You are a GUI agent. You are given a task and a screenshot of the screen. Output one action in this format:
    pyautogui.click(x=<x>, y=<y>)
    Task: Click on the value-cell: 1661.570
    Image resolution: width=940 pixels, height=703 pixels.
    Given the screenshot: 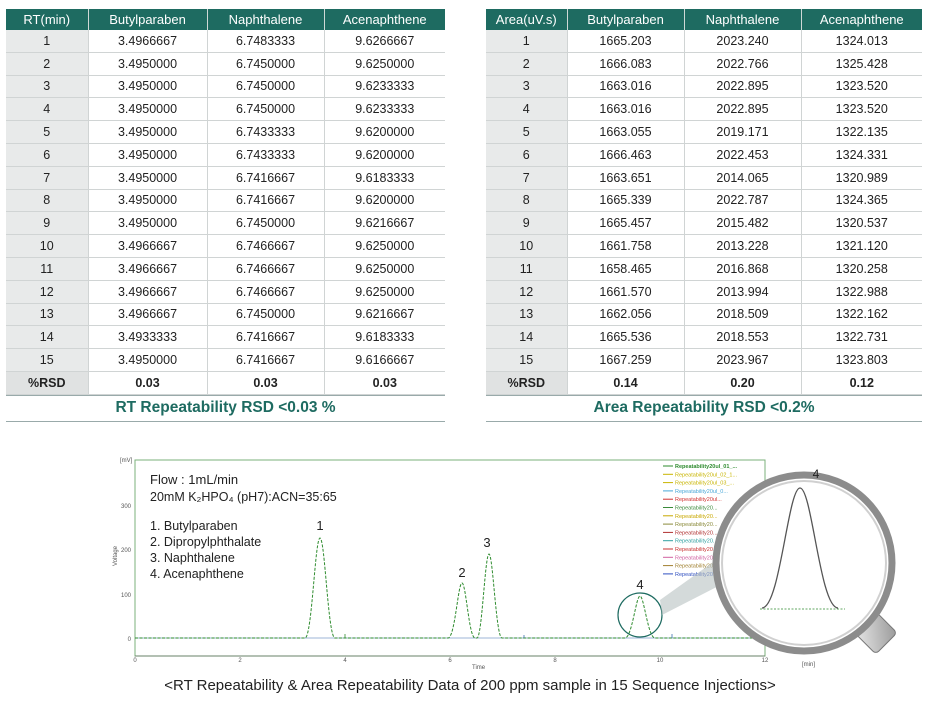 What is the action you would take?
    pyautogui.click(x=626, y=292)
    